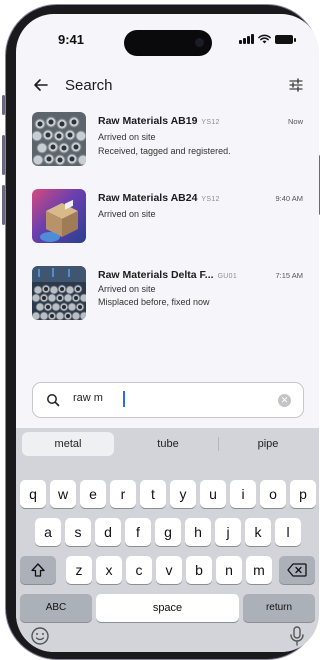 Image resolution: width=320 pixels, height=660 pixels. Describe the element at coordinates (138, 532) in the screenshot. I see `key-f: f` at that location.